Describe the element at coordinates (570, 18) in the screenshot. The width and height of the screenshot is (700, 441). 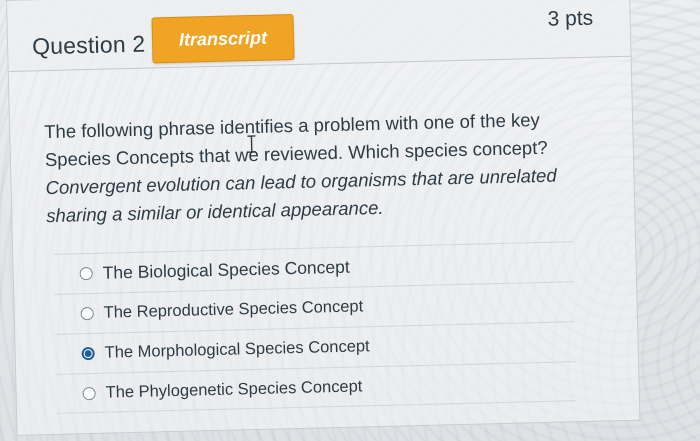
I see `question-points: 3 pts` at that location.